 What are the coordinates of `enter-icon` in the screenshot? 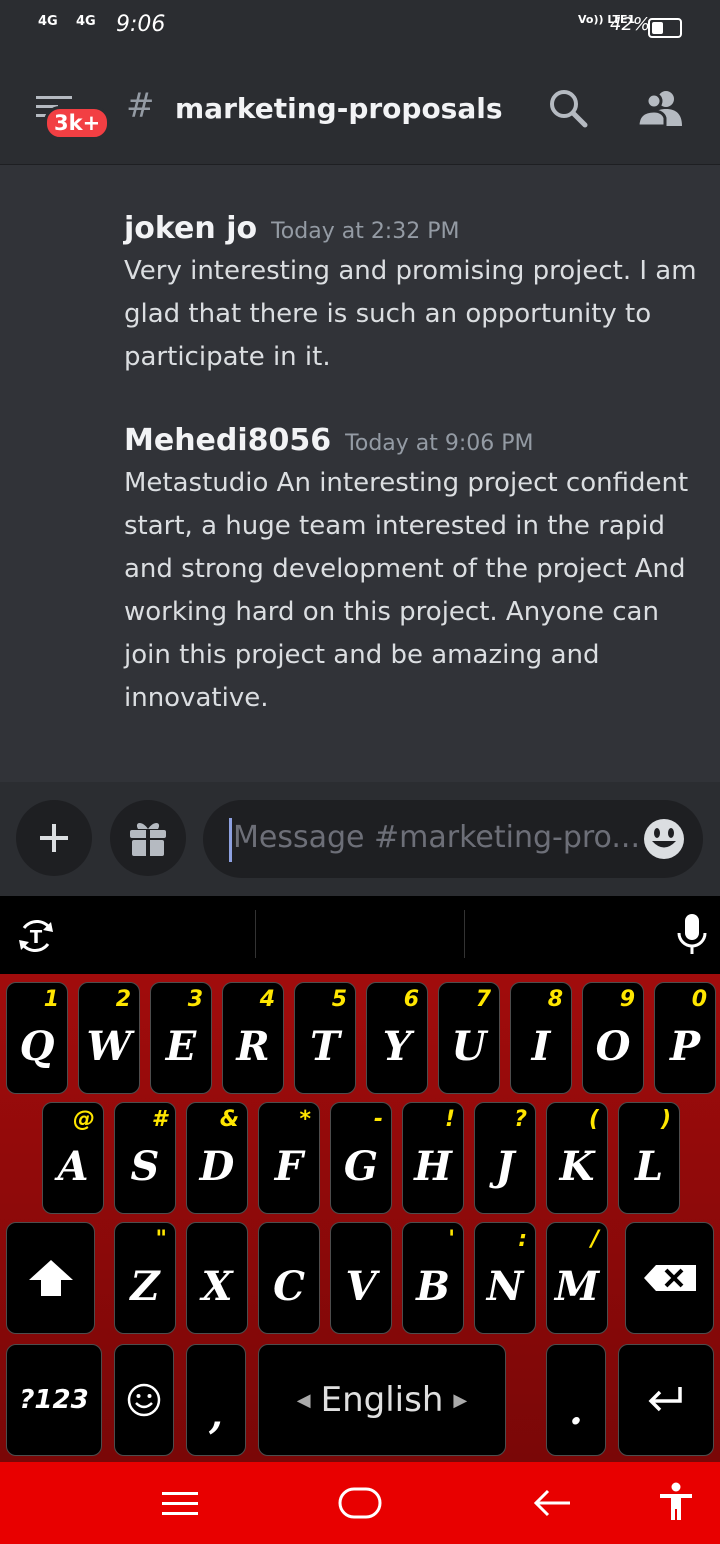 It's located at (665, 1399).